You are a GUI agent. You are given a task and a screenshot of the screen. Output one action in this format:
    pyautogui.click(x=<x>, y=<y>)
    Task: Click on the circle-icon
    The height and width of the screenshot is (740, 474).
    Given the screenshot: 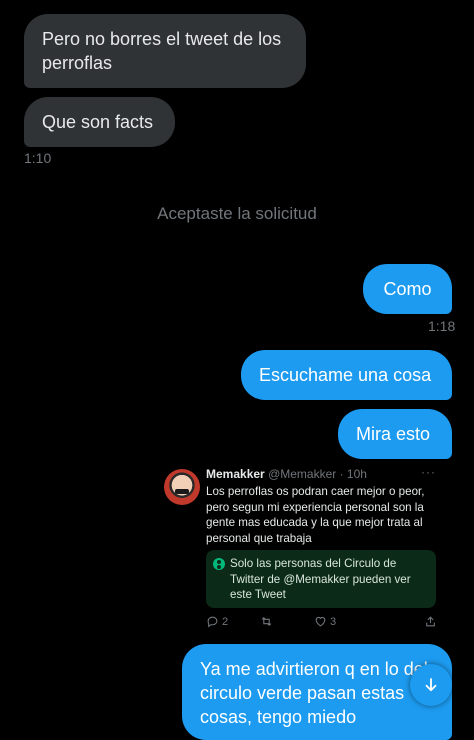 What is the action you would take?
    pyautogui.click(x=219, y=564)
    